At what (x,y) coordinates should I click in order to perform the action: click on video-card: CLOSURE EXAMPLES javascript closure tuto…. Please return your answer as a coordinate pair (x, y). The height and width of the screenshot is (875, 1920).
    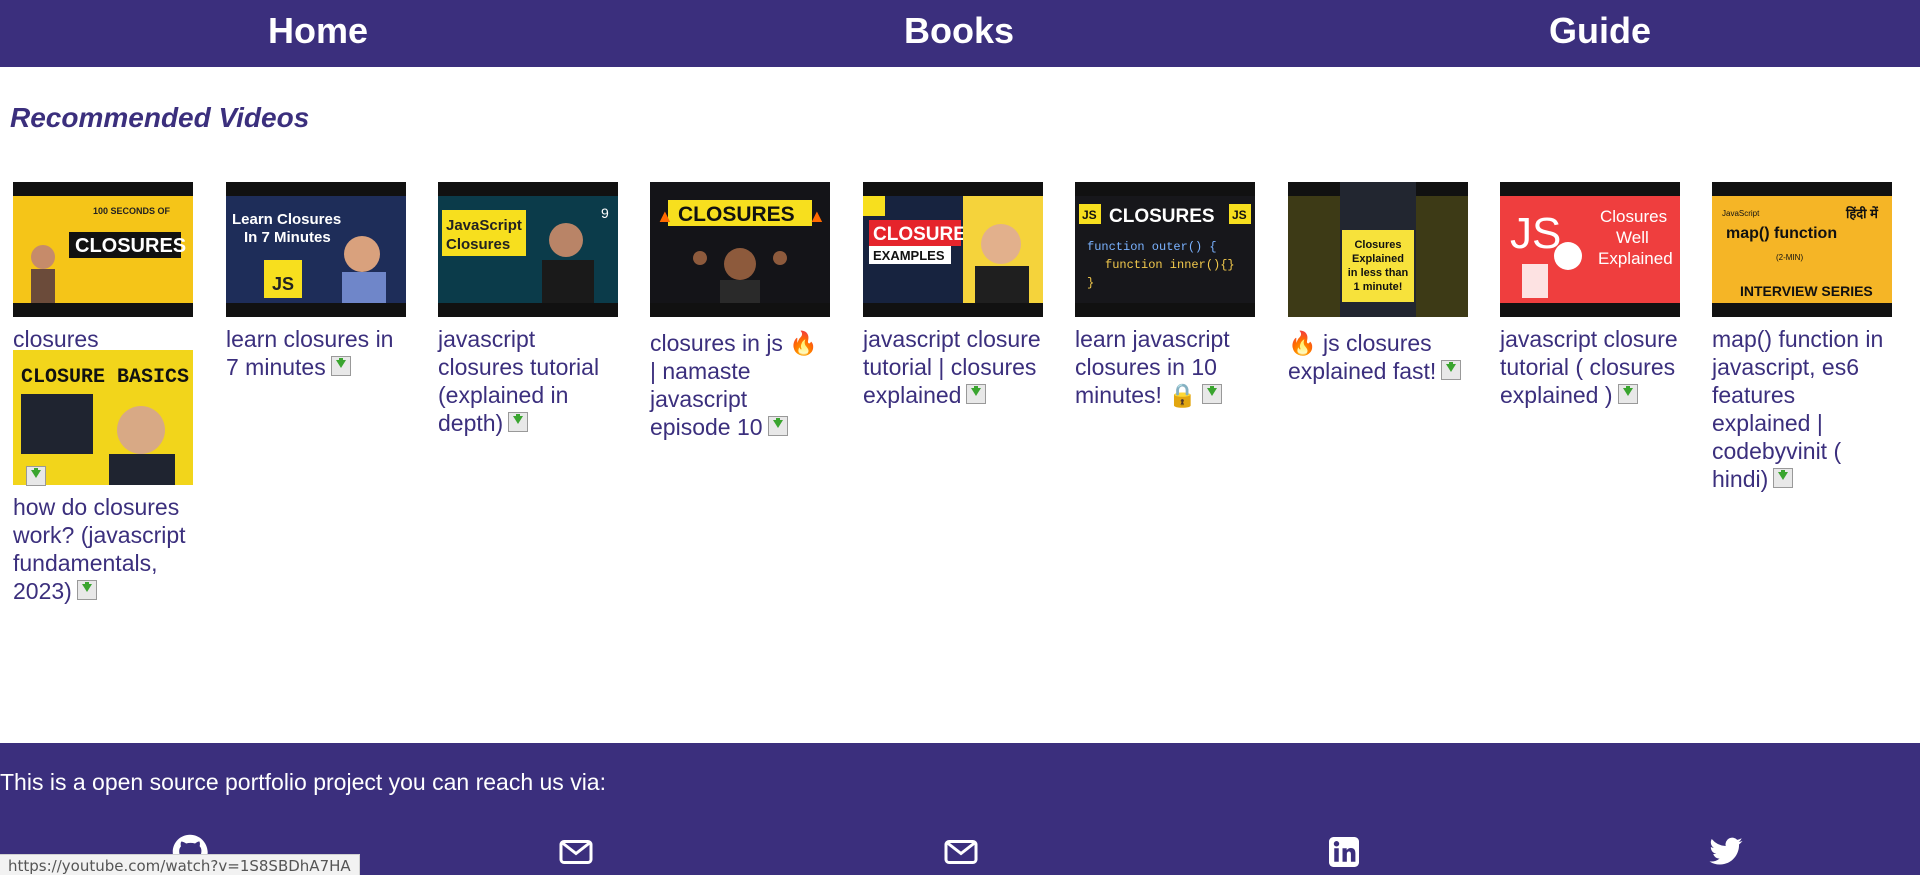
    Looking at the image, I should click on (953, 295).